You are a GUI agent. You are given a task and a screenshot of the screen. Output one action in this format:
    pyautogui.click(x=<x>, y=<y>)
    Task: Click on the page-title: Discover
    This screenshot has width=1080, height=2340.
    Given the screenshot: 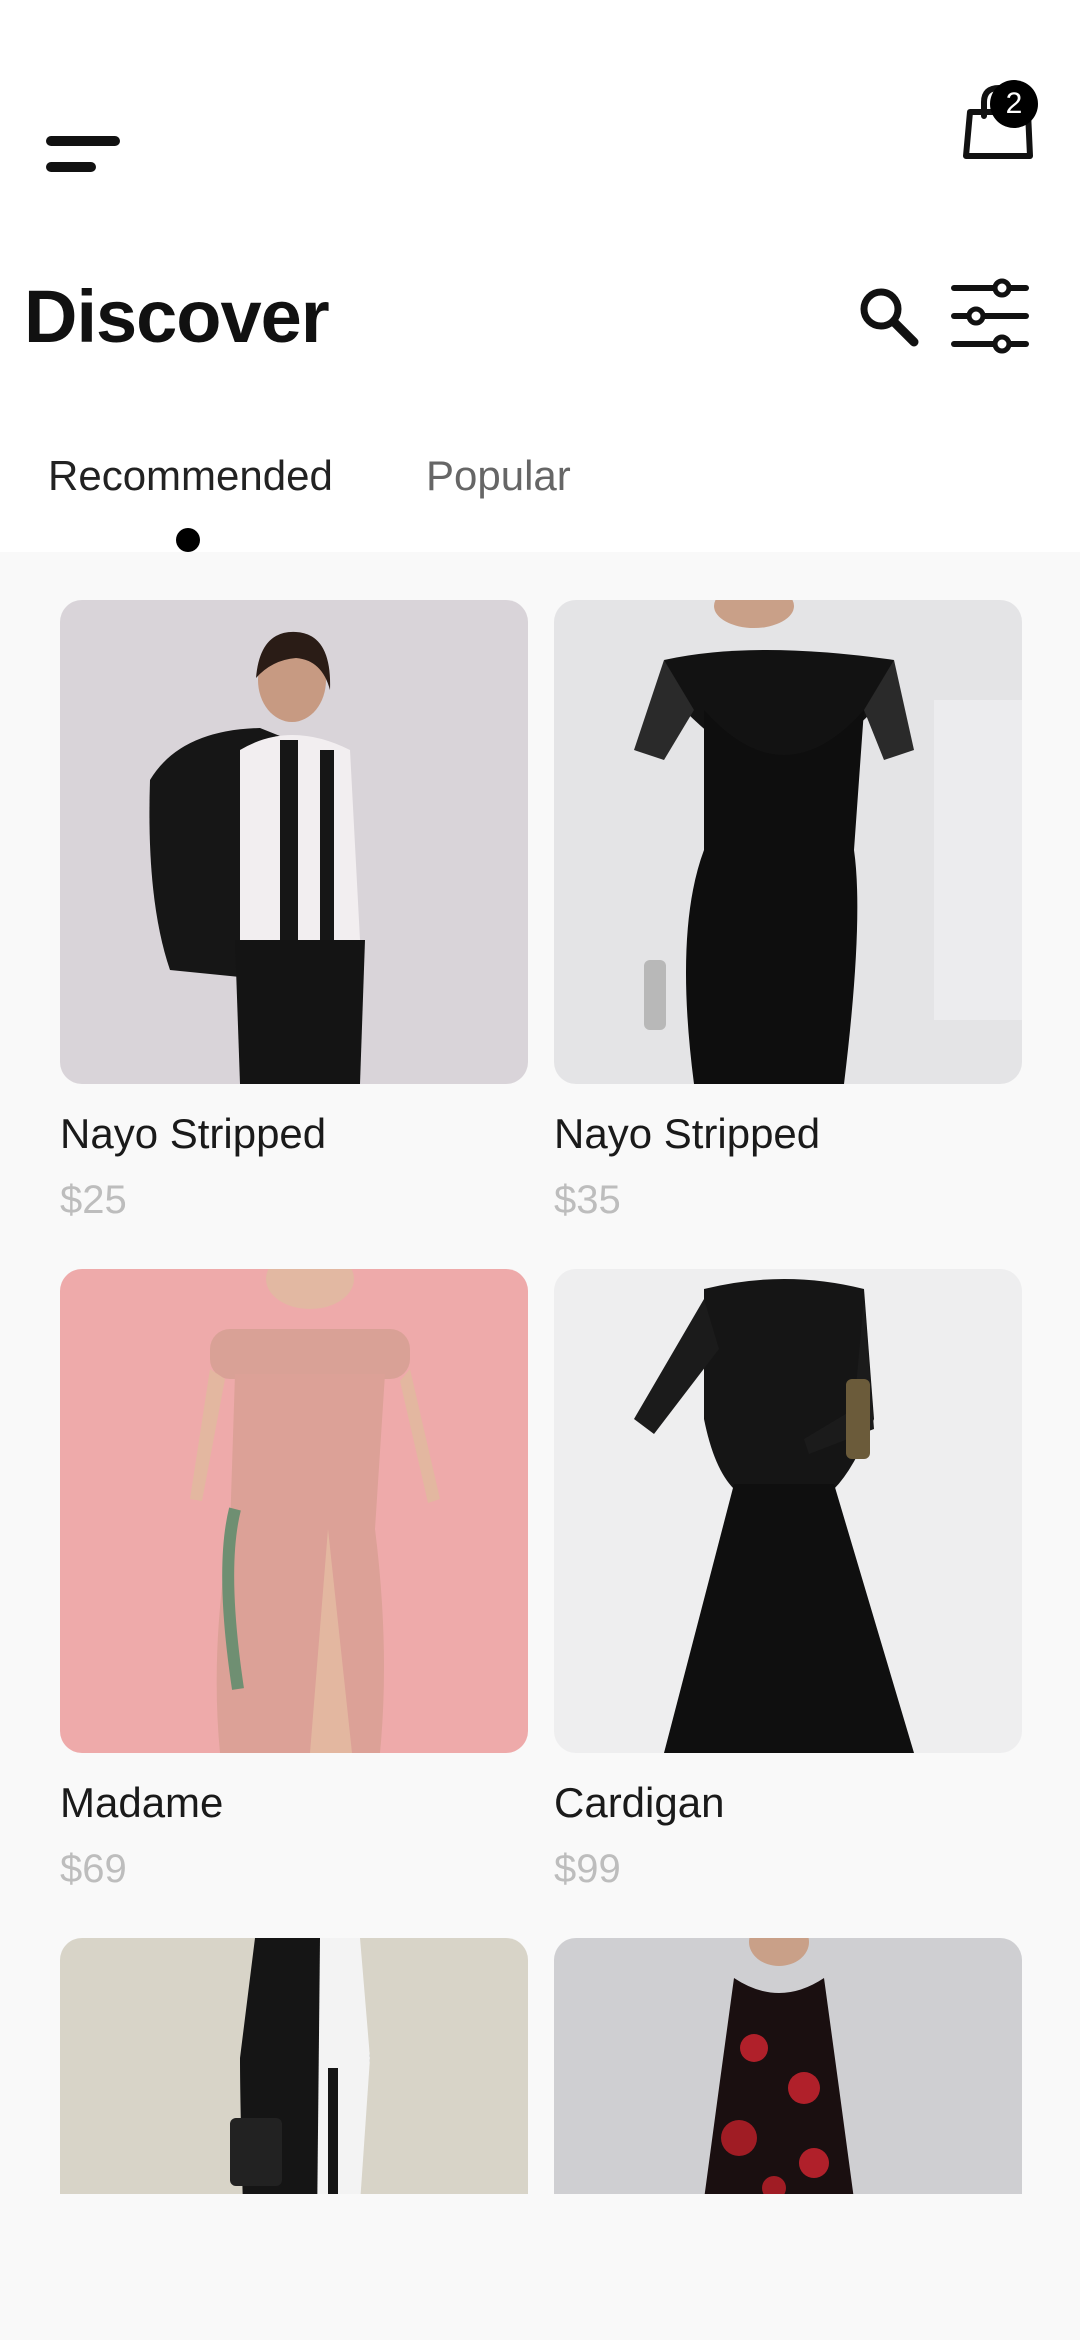 What is the action you would take?
    pyautogui.click(x=177, y=316)
    